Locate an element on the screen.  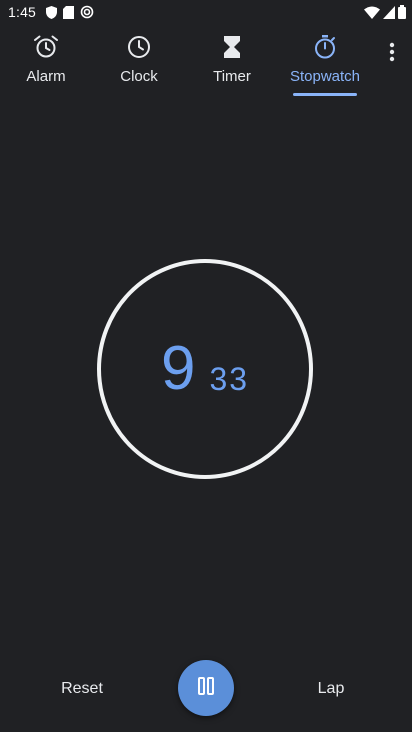
stopwatch-seconds: 9 is located at coordinates (178, 368).